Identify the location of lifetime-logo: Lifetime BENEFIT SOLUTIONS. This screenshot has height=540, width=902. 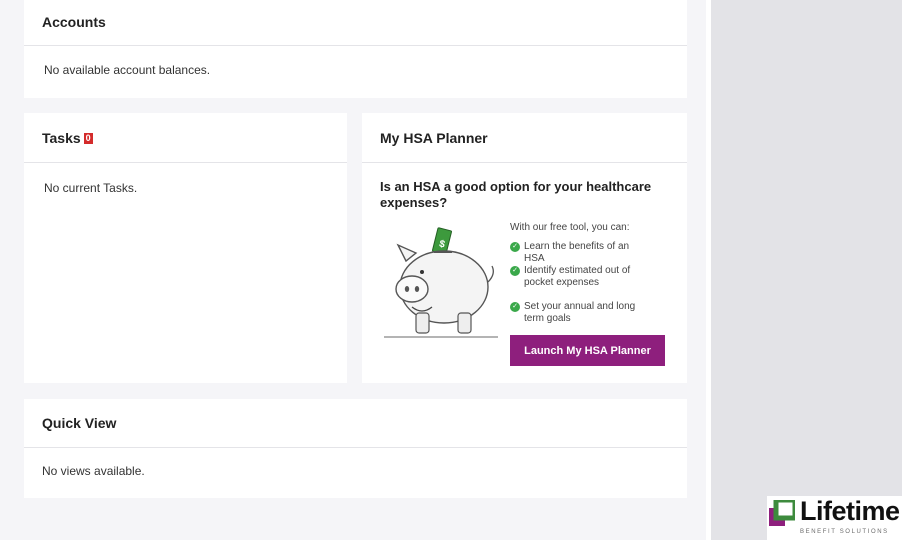
(834, 518).